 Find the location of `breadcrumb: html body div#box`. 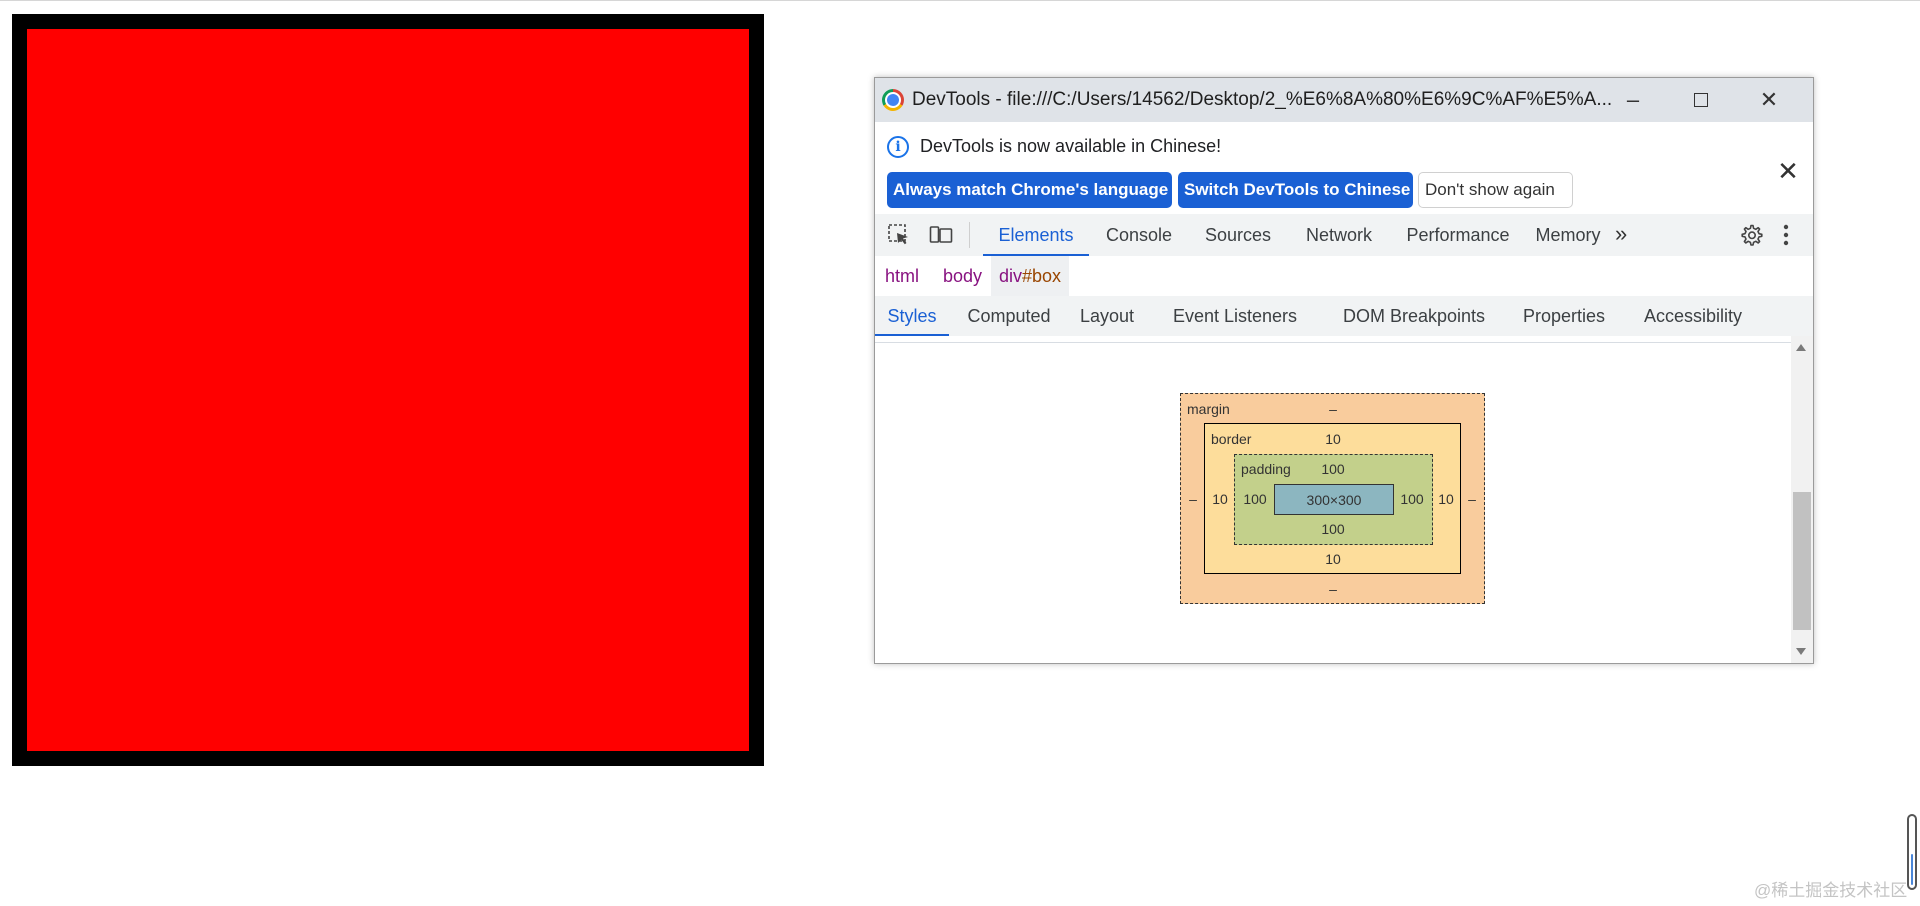

breadcrumb: html body div#box is located at coordinates (1344, 276).